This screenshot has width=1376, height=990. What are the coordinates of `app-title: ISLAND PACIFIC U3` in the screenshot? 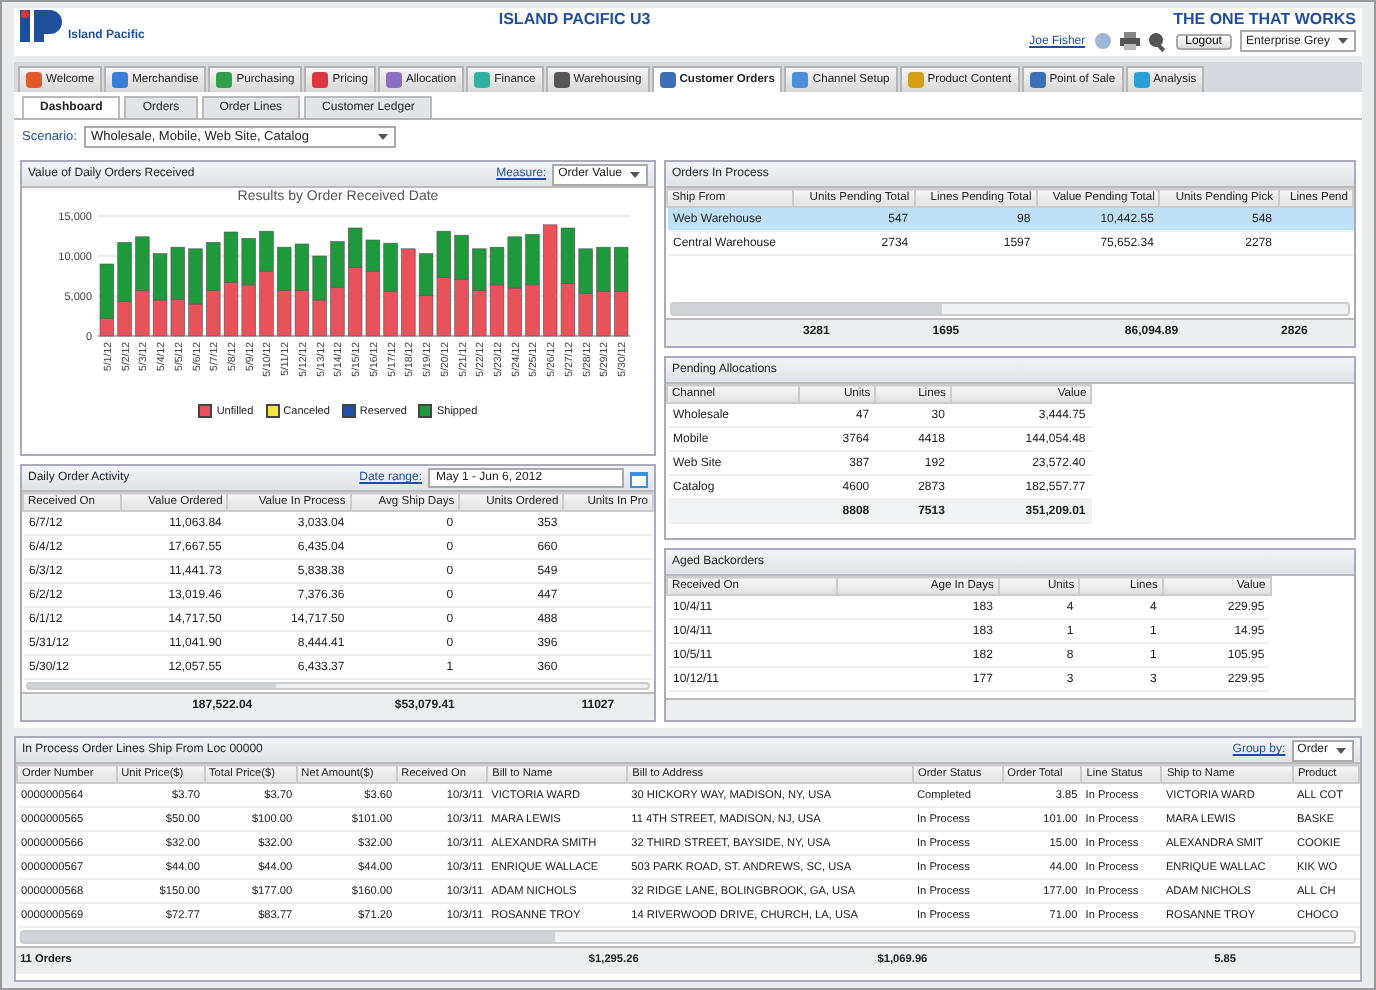 It's located at (574, 19).